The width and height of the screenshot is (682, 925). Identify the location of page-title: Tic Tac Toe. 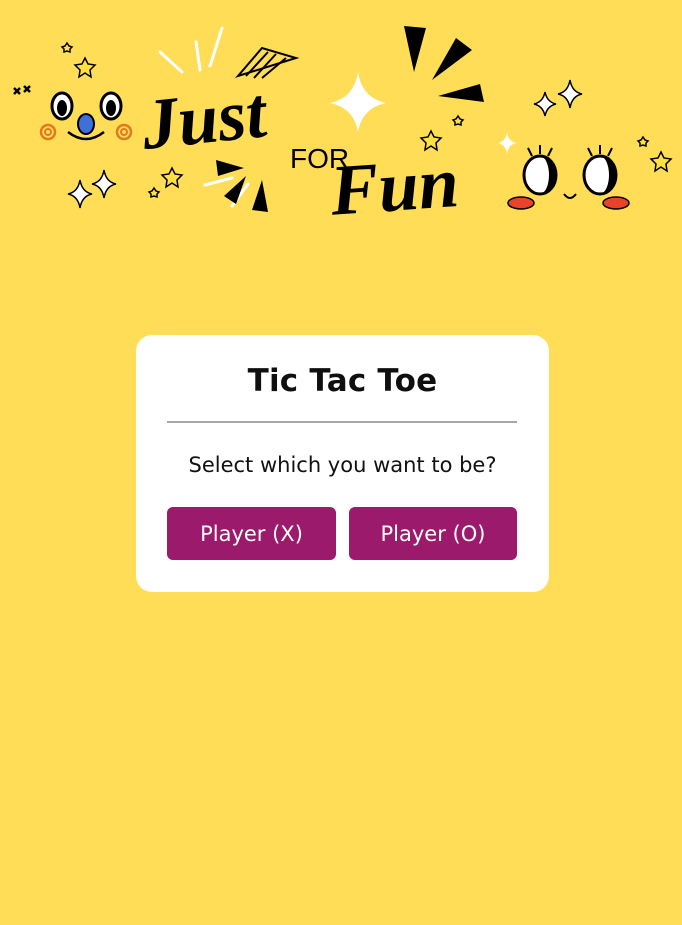
(342, 381).